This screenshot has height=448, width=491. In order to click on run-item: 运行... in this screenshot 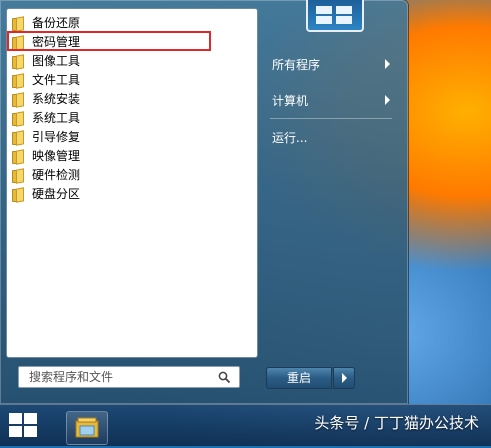, I will do `click(332, 137)`.